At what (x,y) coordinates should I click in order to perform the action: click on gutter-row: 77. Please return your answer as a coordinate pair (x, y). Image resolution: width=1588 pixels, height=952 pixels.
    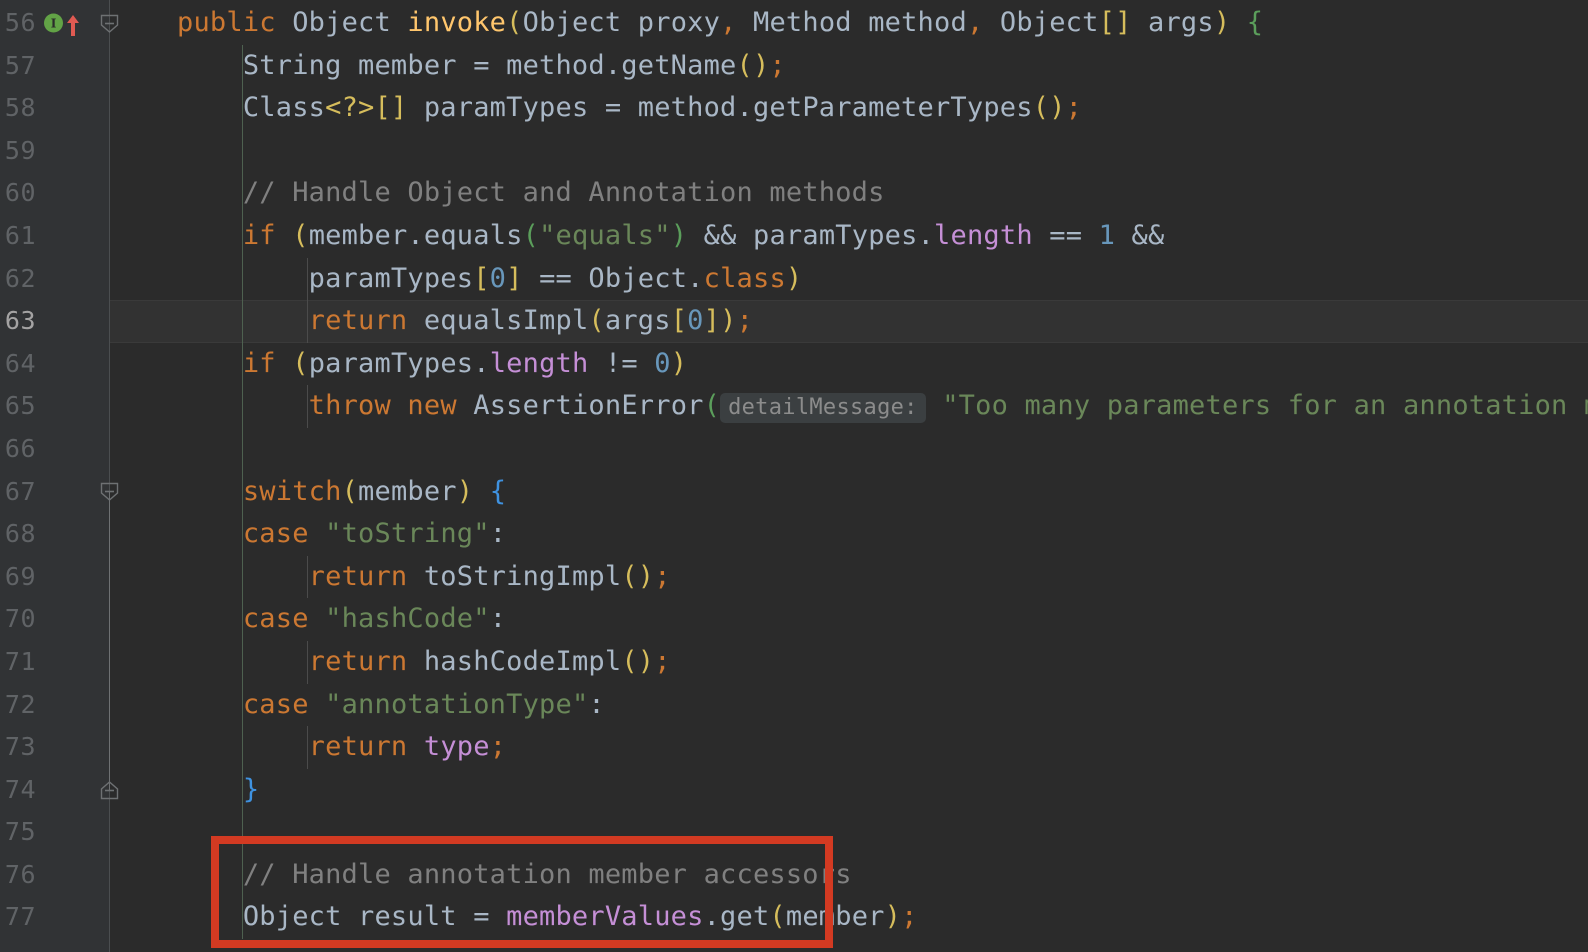
    Looking at the image, I should click on (55, 917).